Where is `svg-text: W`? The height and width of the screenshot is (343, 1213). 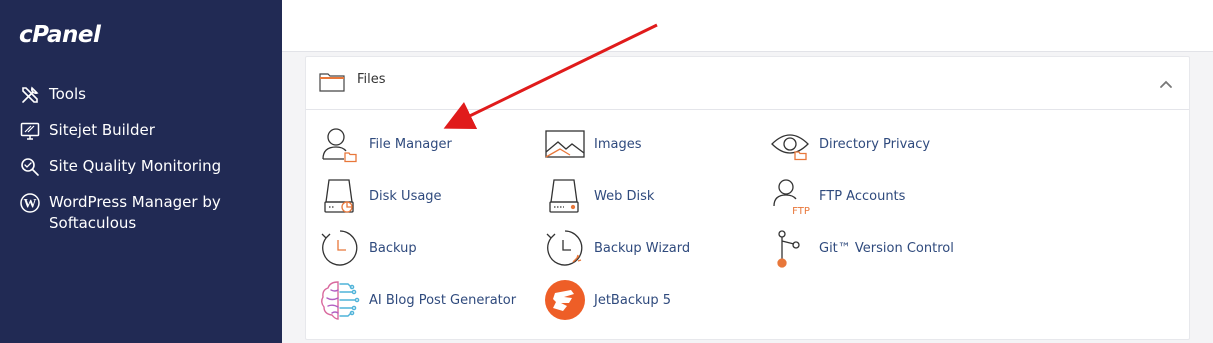
svg-text: W is located at coordinates (30, 203).